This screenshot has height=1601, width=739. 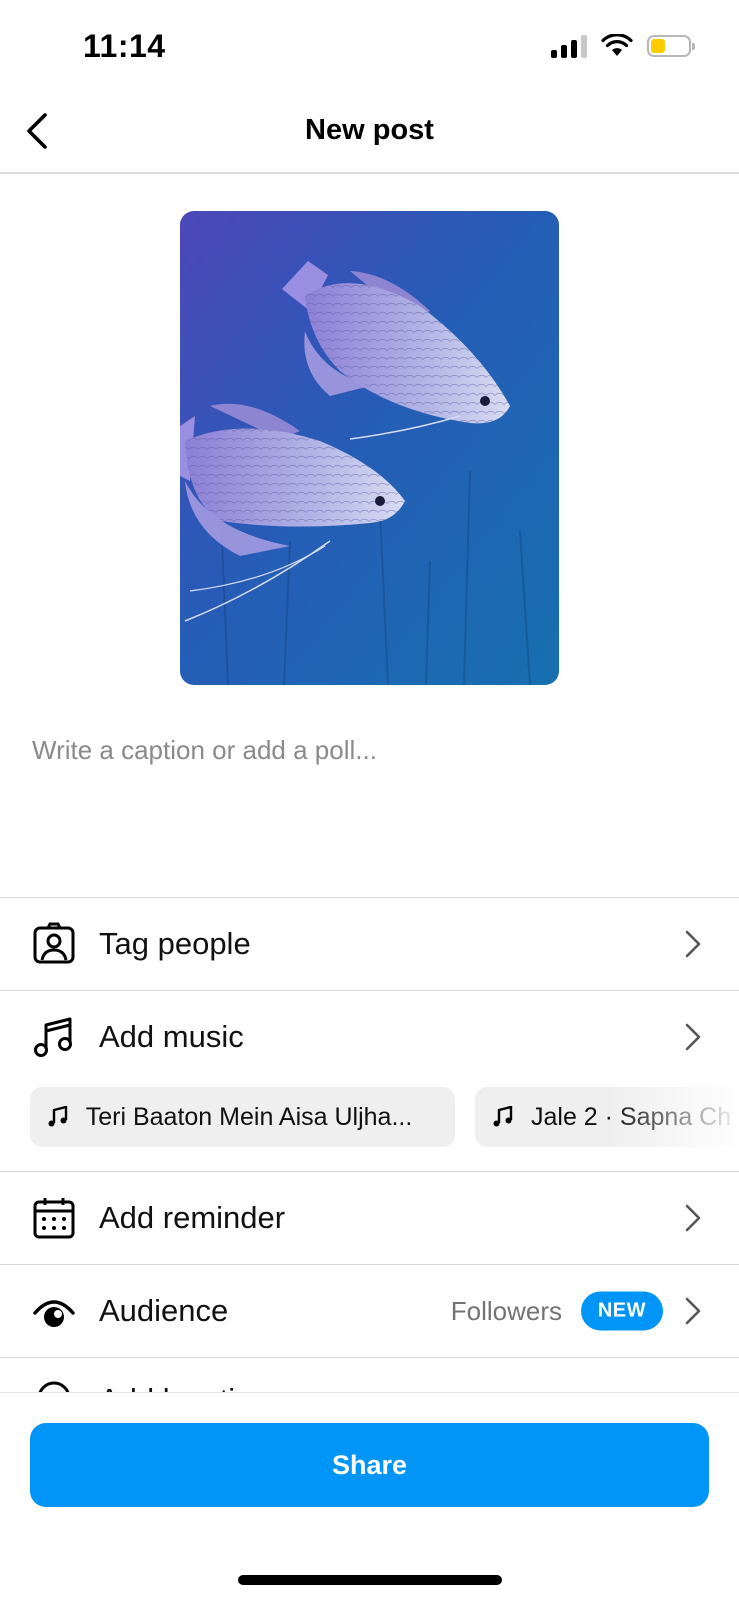 I want to click on home-indicator, so click(x=370, y=1580).